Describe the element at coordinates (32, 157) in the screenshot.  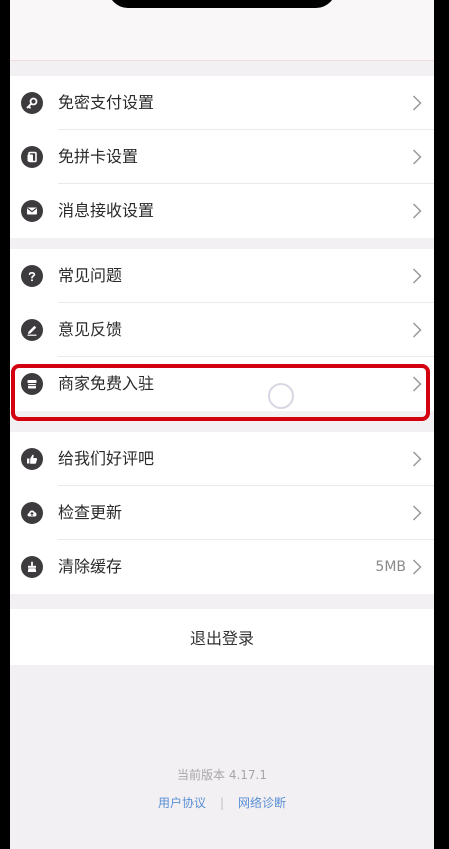
I see `card-icon` at that location.